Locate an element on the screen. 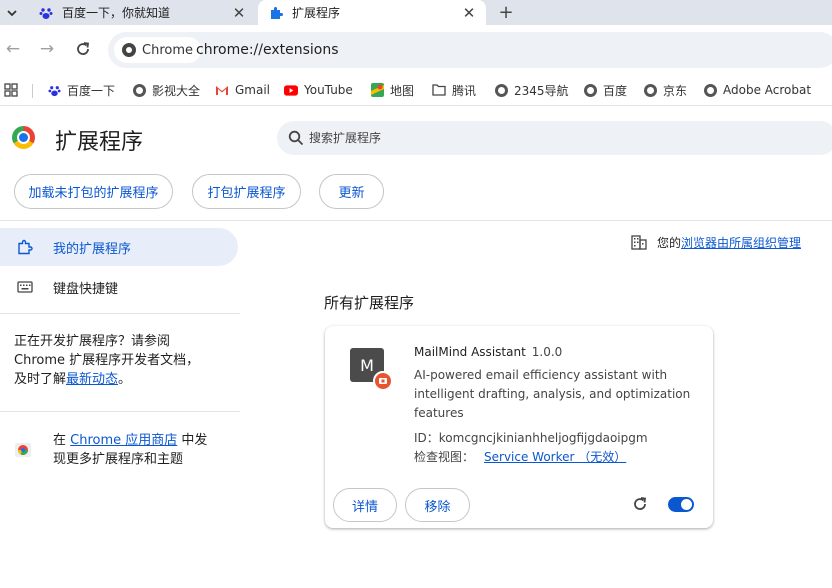 The image size is (832, 588). search-input is located at coordinates (549, 138).